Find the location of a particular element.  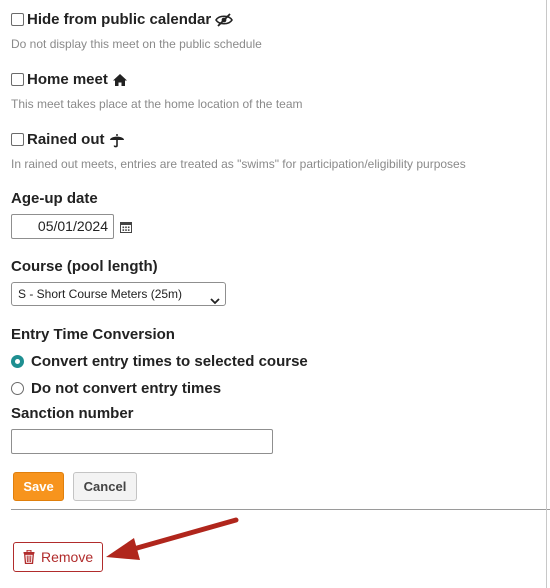

rained-out-row: Rained out is located at coordinates (68, 139).